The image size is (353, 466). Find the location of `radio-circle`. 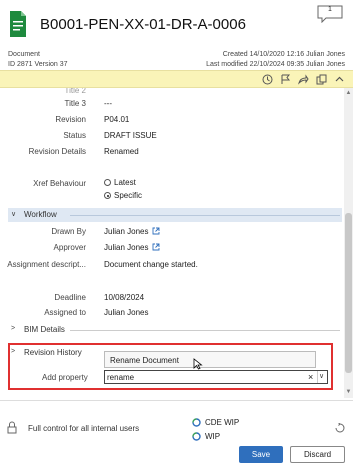

radio-circle is located at coordinates (107, 182).